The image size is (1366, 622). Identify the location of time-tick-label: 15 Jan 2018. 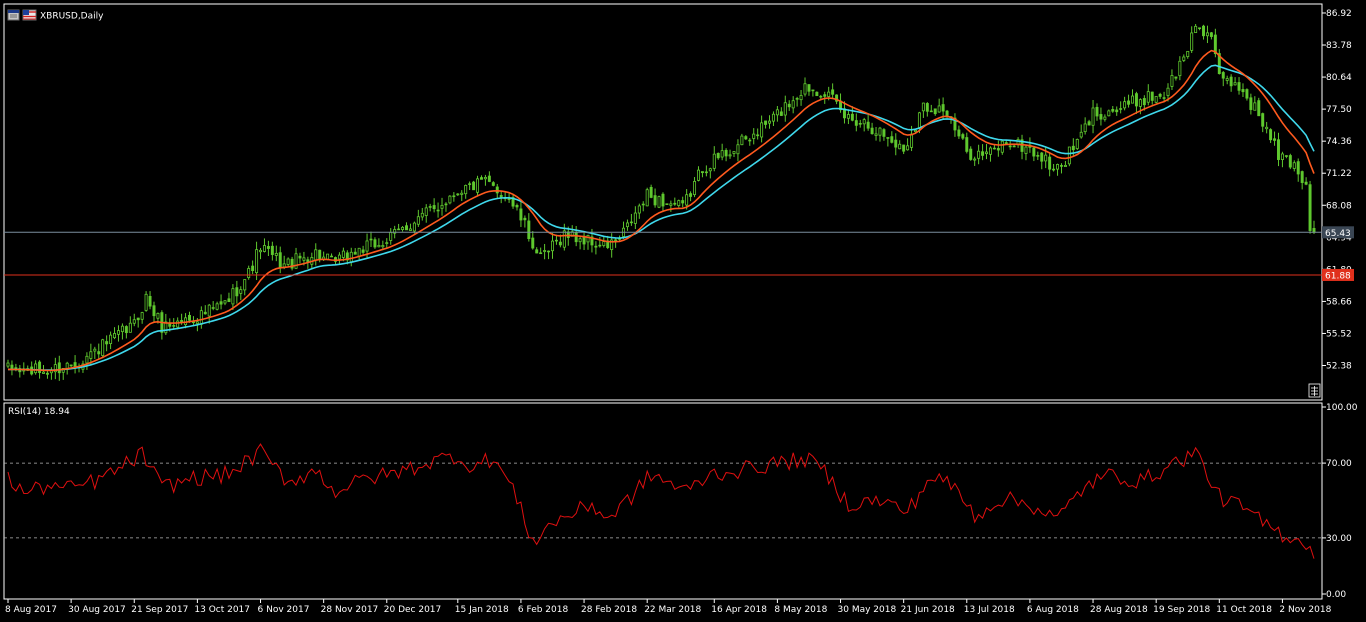
(482, 610).